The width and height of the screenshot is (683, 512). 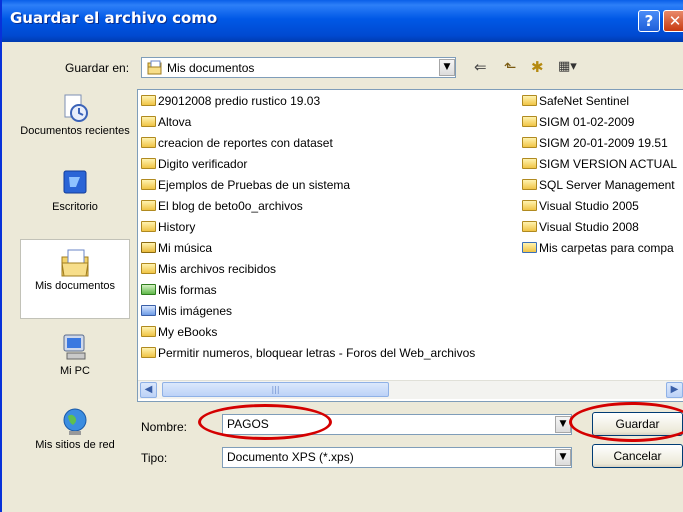 I want to click on list-item: Visual Studio 2005, so click(x=580, y=206).